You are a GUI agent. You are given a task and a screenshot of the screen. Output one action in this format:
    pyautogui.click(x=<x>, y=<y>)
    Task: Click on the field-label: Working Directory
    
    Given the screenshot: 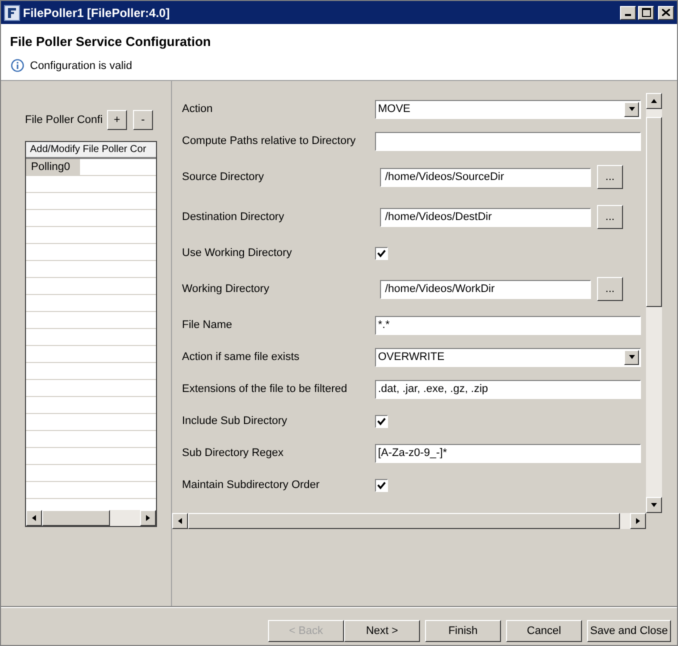 What is the action you would take?
    pyautogui.click(x=226, y=289)
    